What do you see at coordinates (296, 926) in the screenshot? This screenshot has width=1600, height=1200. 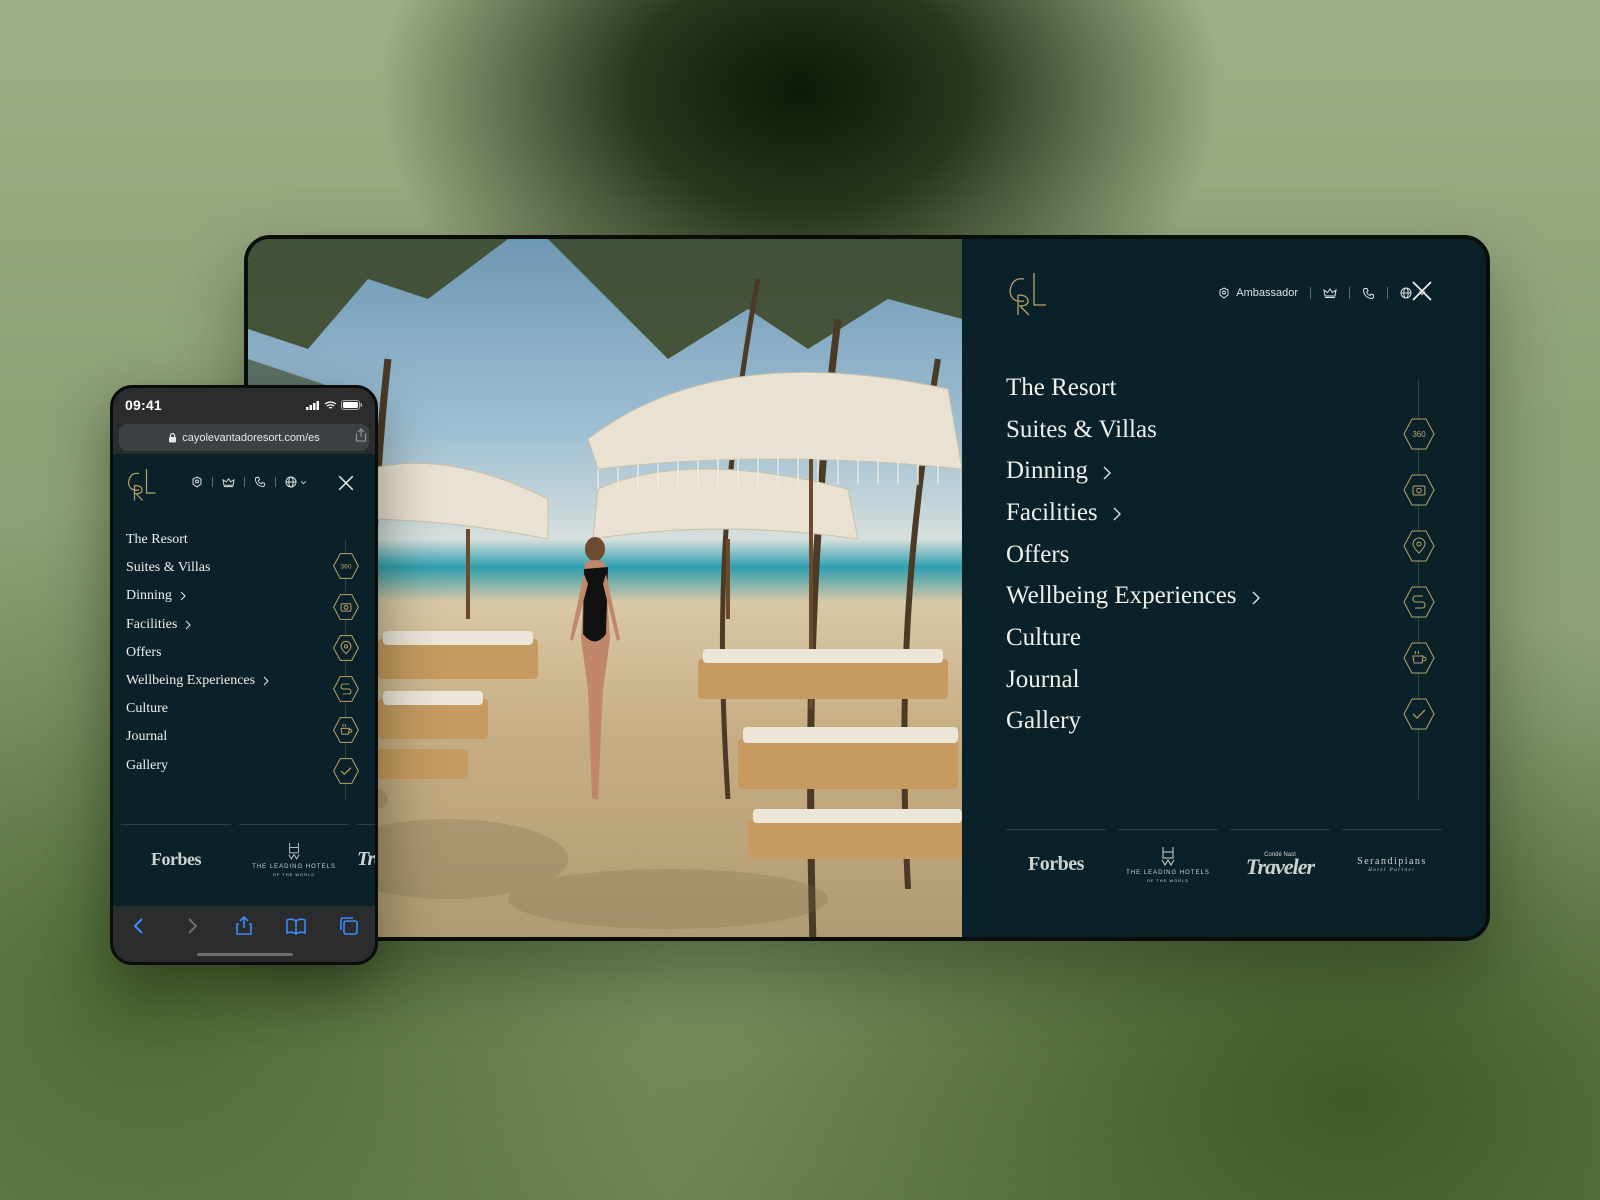 I see `bookmarks-icon` at bounding box center [296, 926].